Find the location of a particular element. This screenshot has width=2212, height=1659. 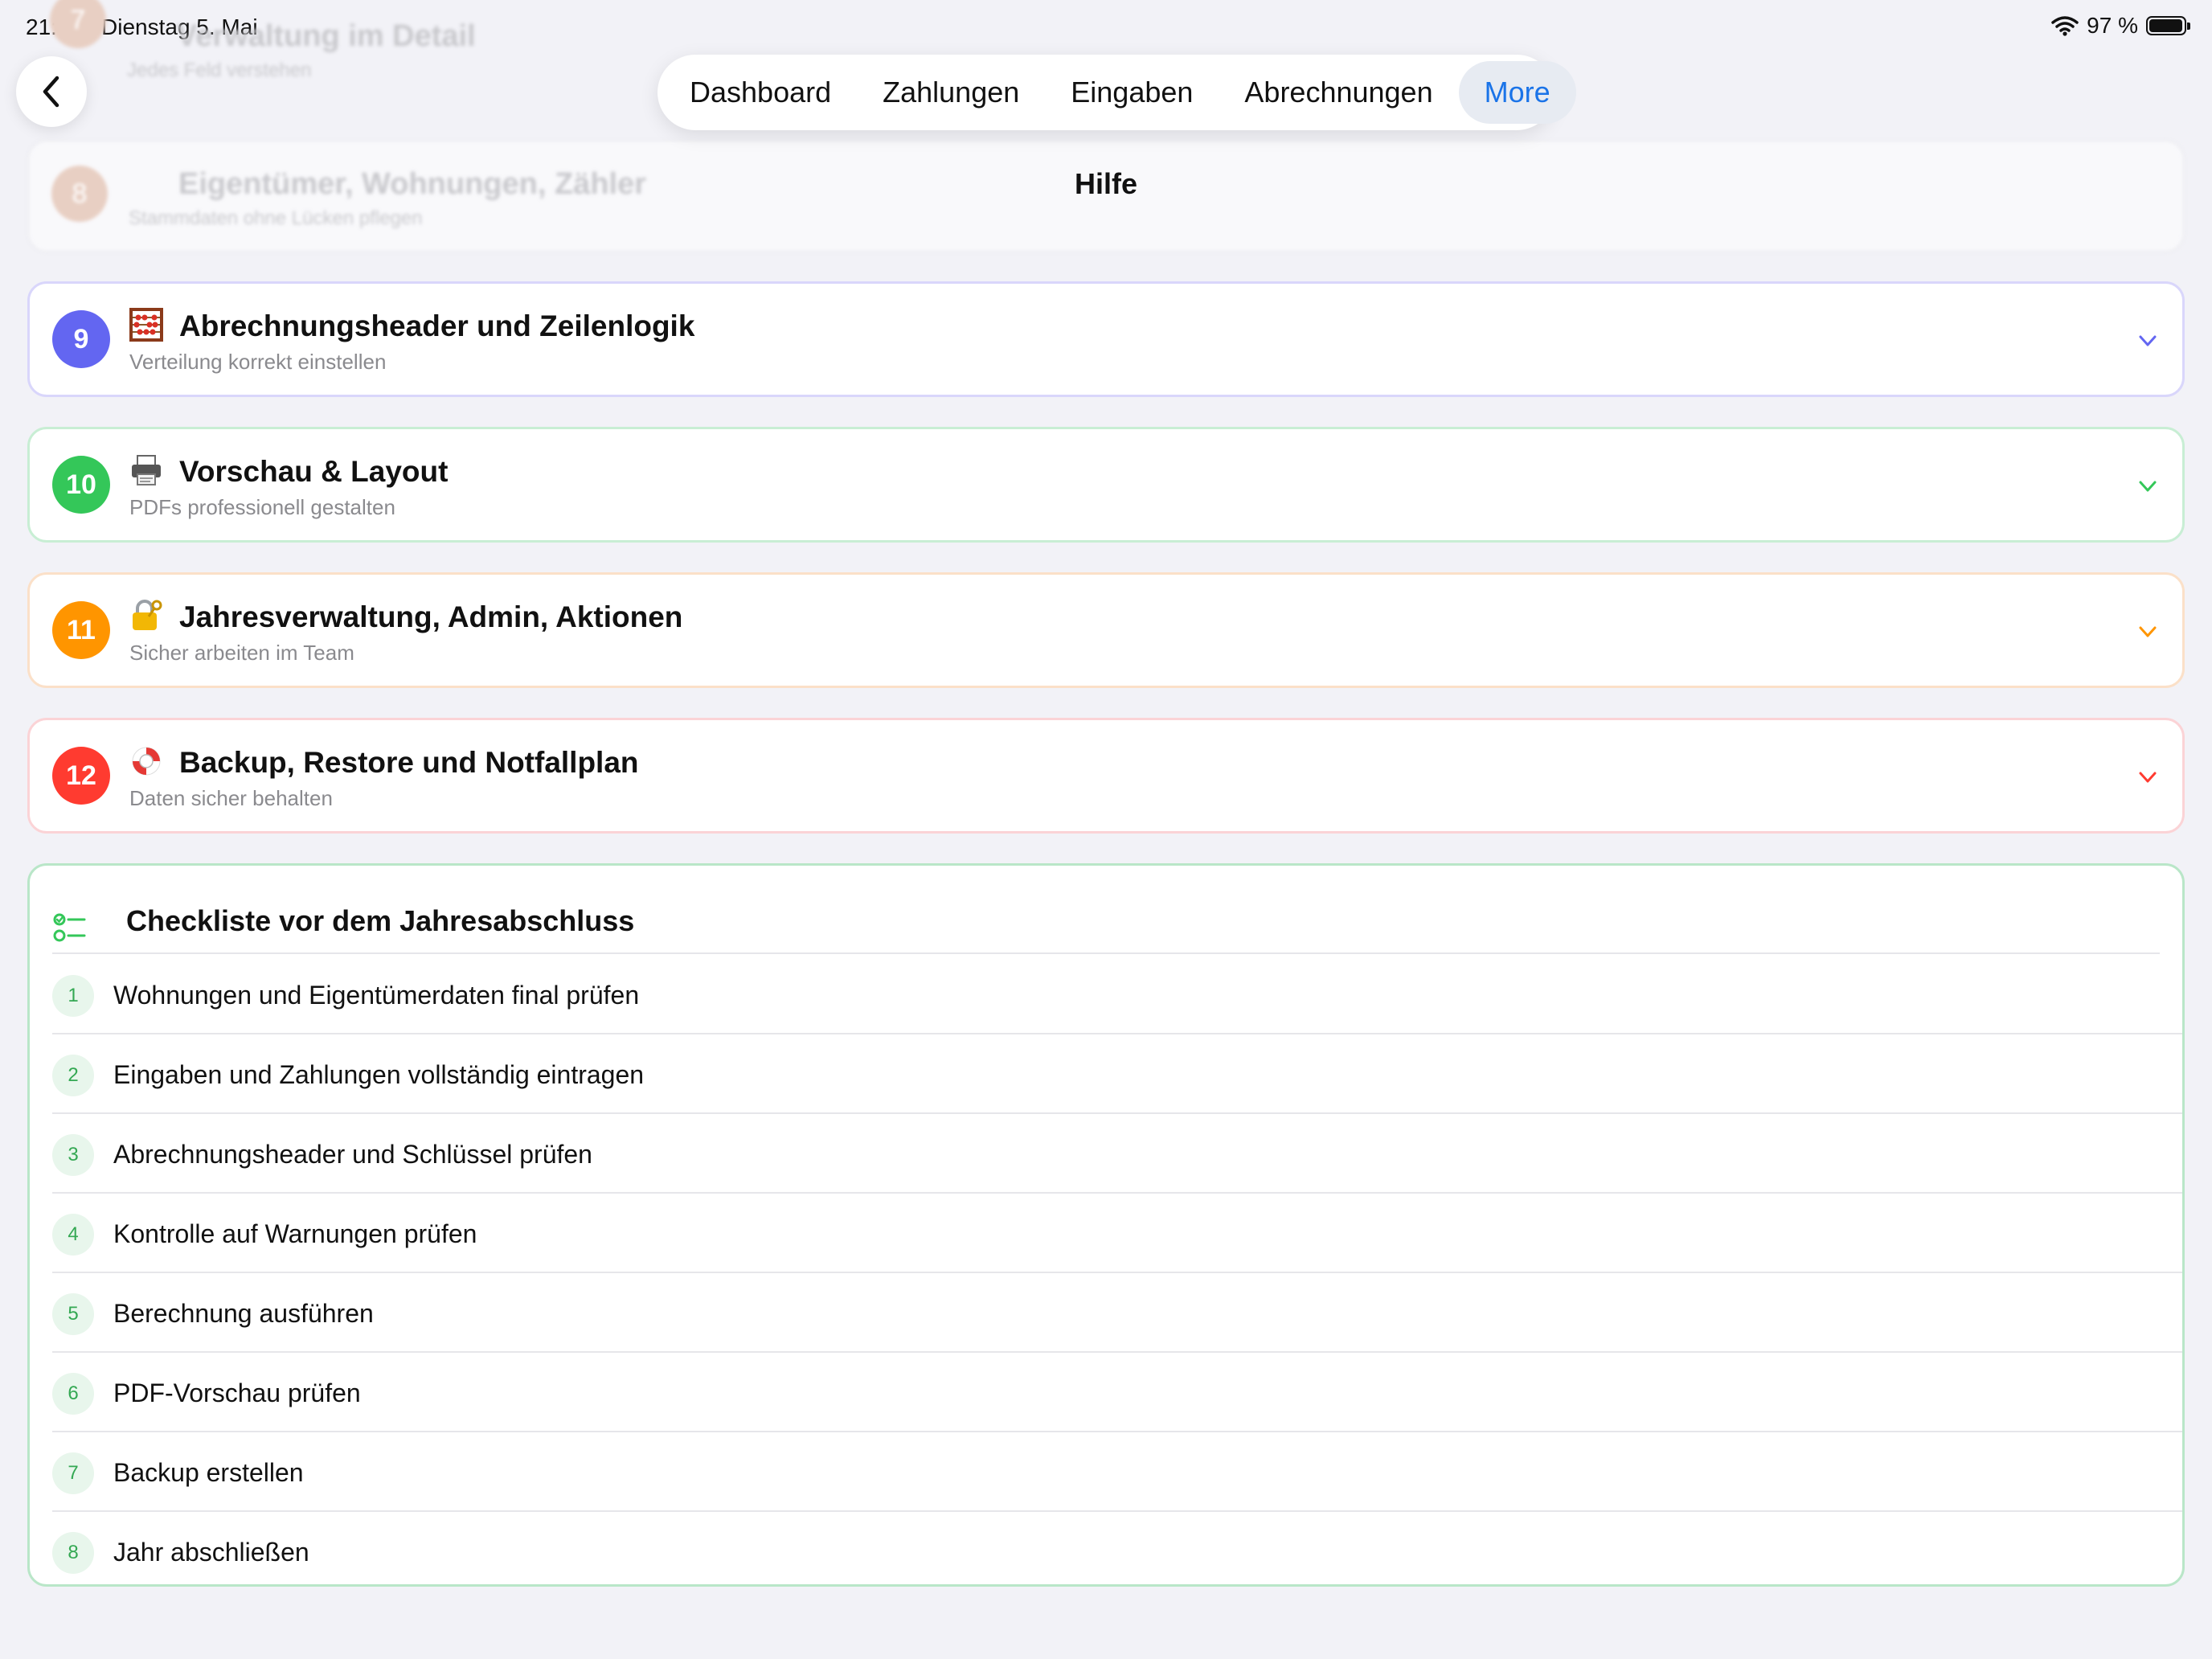

chevron-left-icon is located at coordinates (51, 92).